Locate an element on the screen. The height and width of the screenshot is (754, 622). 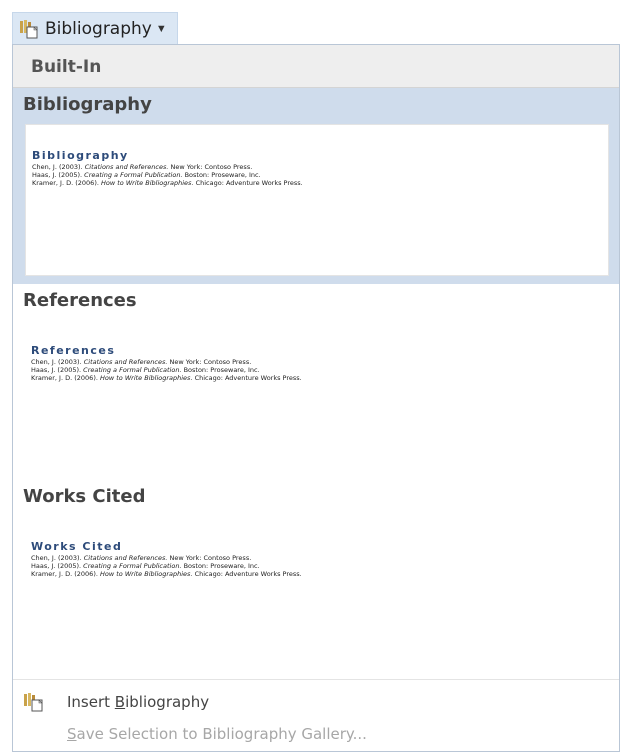
insert-bibliography-label: Insert Bibliography is located at coordinates (138, 702).